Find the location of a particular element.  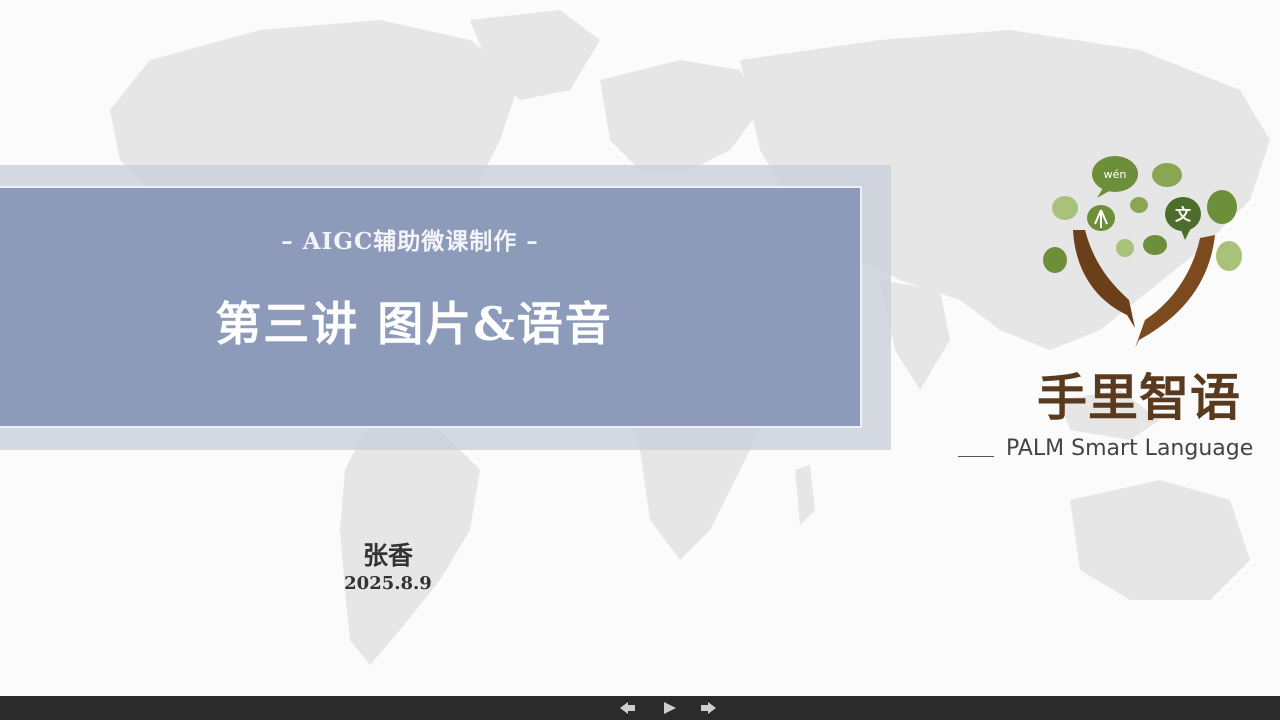

author-name: 张香 is located at coordinates (387, 555).